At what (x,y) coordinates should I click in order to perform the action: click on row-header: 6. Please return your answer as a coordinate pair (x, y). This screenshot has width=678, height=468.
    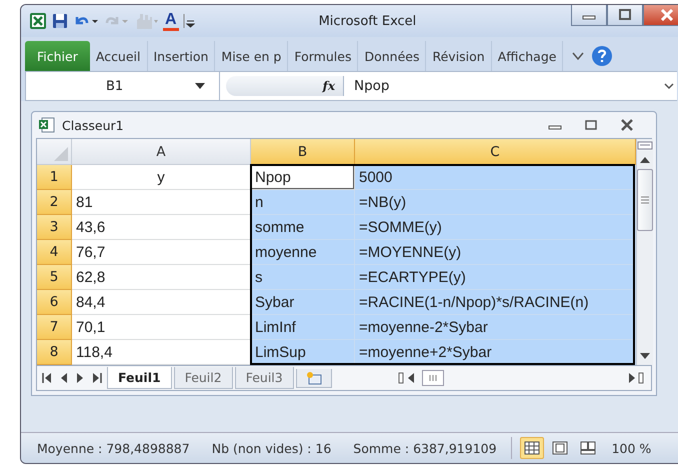
    Looking at the image, I should click on (54, 302).